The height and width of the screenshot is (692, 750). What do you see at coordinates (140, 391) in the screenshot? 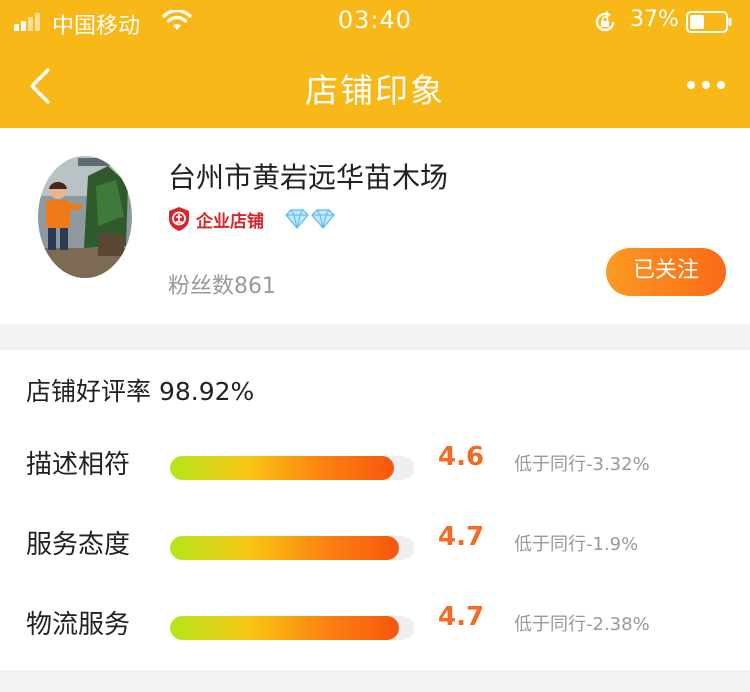
I see `good-rate: 店铺好评率 98.92%` at bounding box center [140, 391].